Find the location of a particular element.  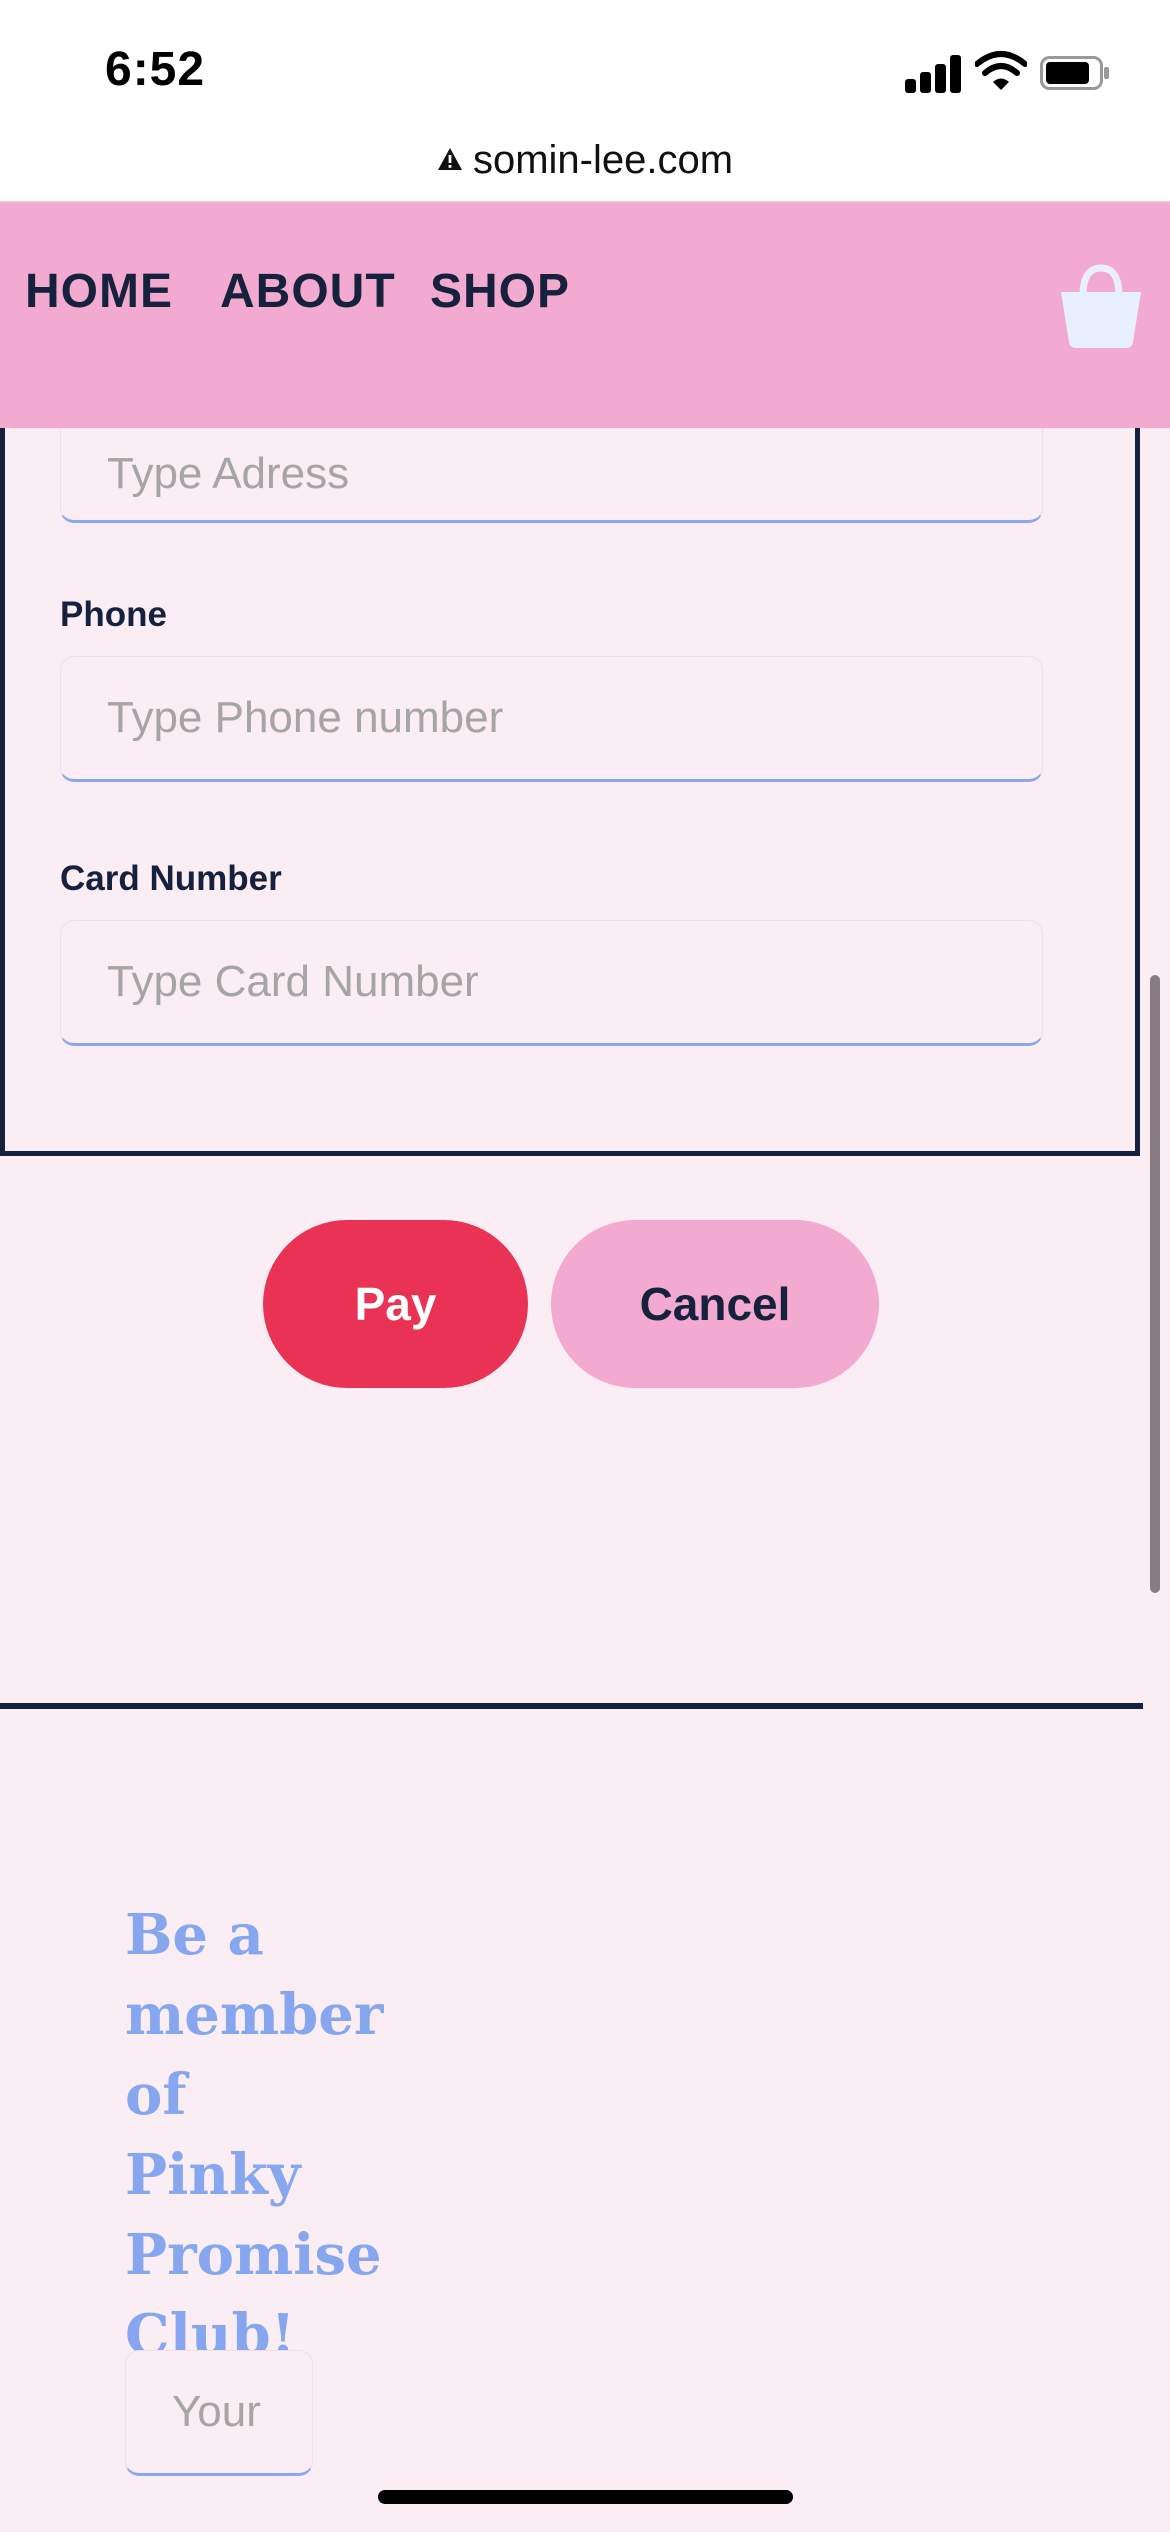

phone-input is located at coordinates (551, 719).